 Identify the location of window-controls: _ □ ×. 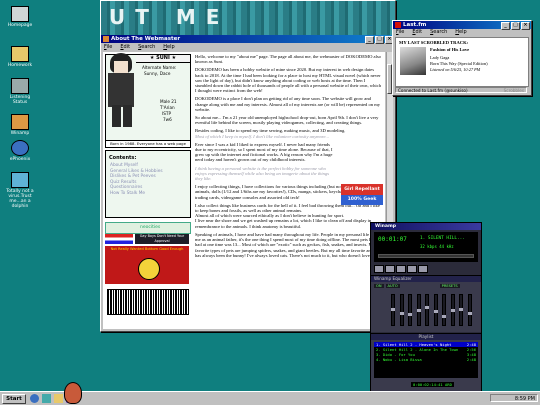
(379, 40).